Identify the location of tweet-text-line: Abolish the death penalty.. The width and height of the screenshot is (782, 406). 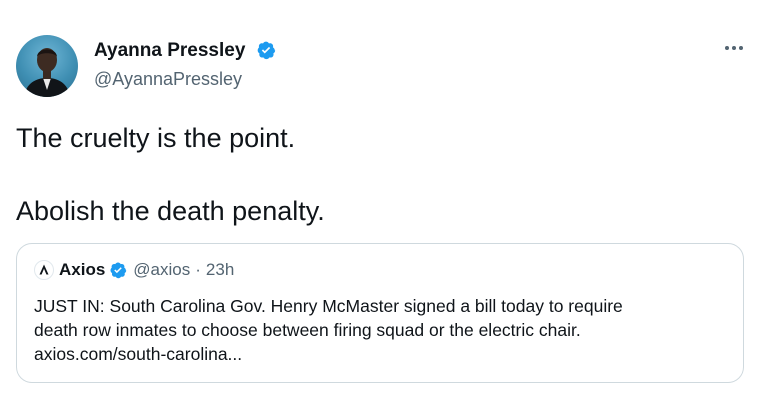
(170, 211).